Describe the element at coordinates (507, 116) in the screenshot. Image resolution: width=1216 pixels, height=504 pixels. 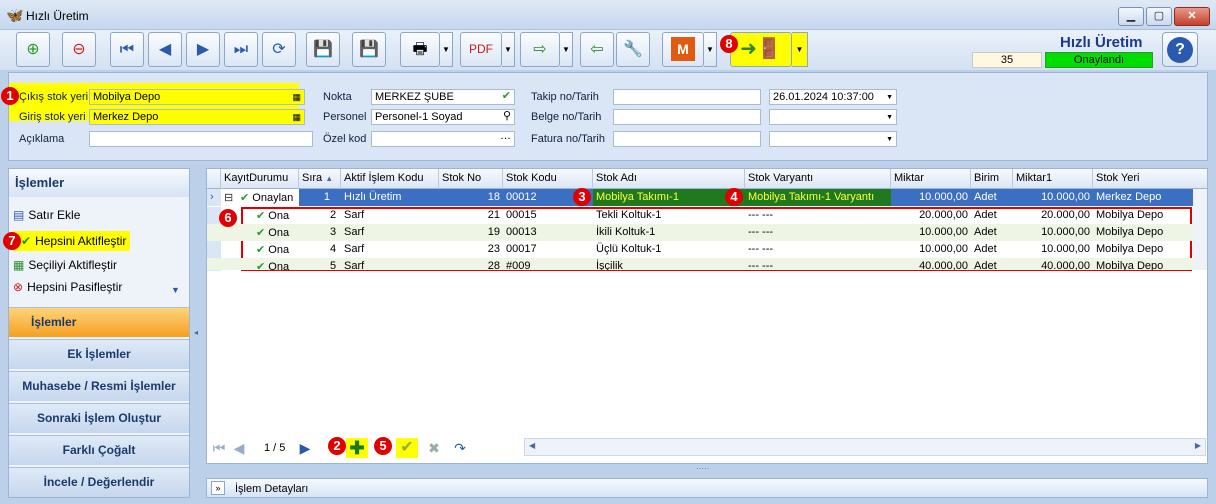
I see `person-search-icon: ⚲` at that location.